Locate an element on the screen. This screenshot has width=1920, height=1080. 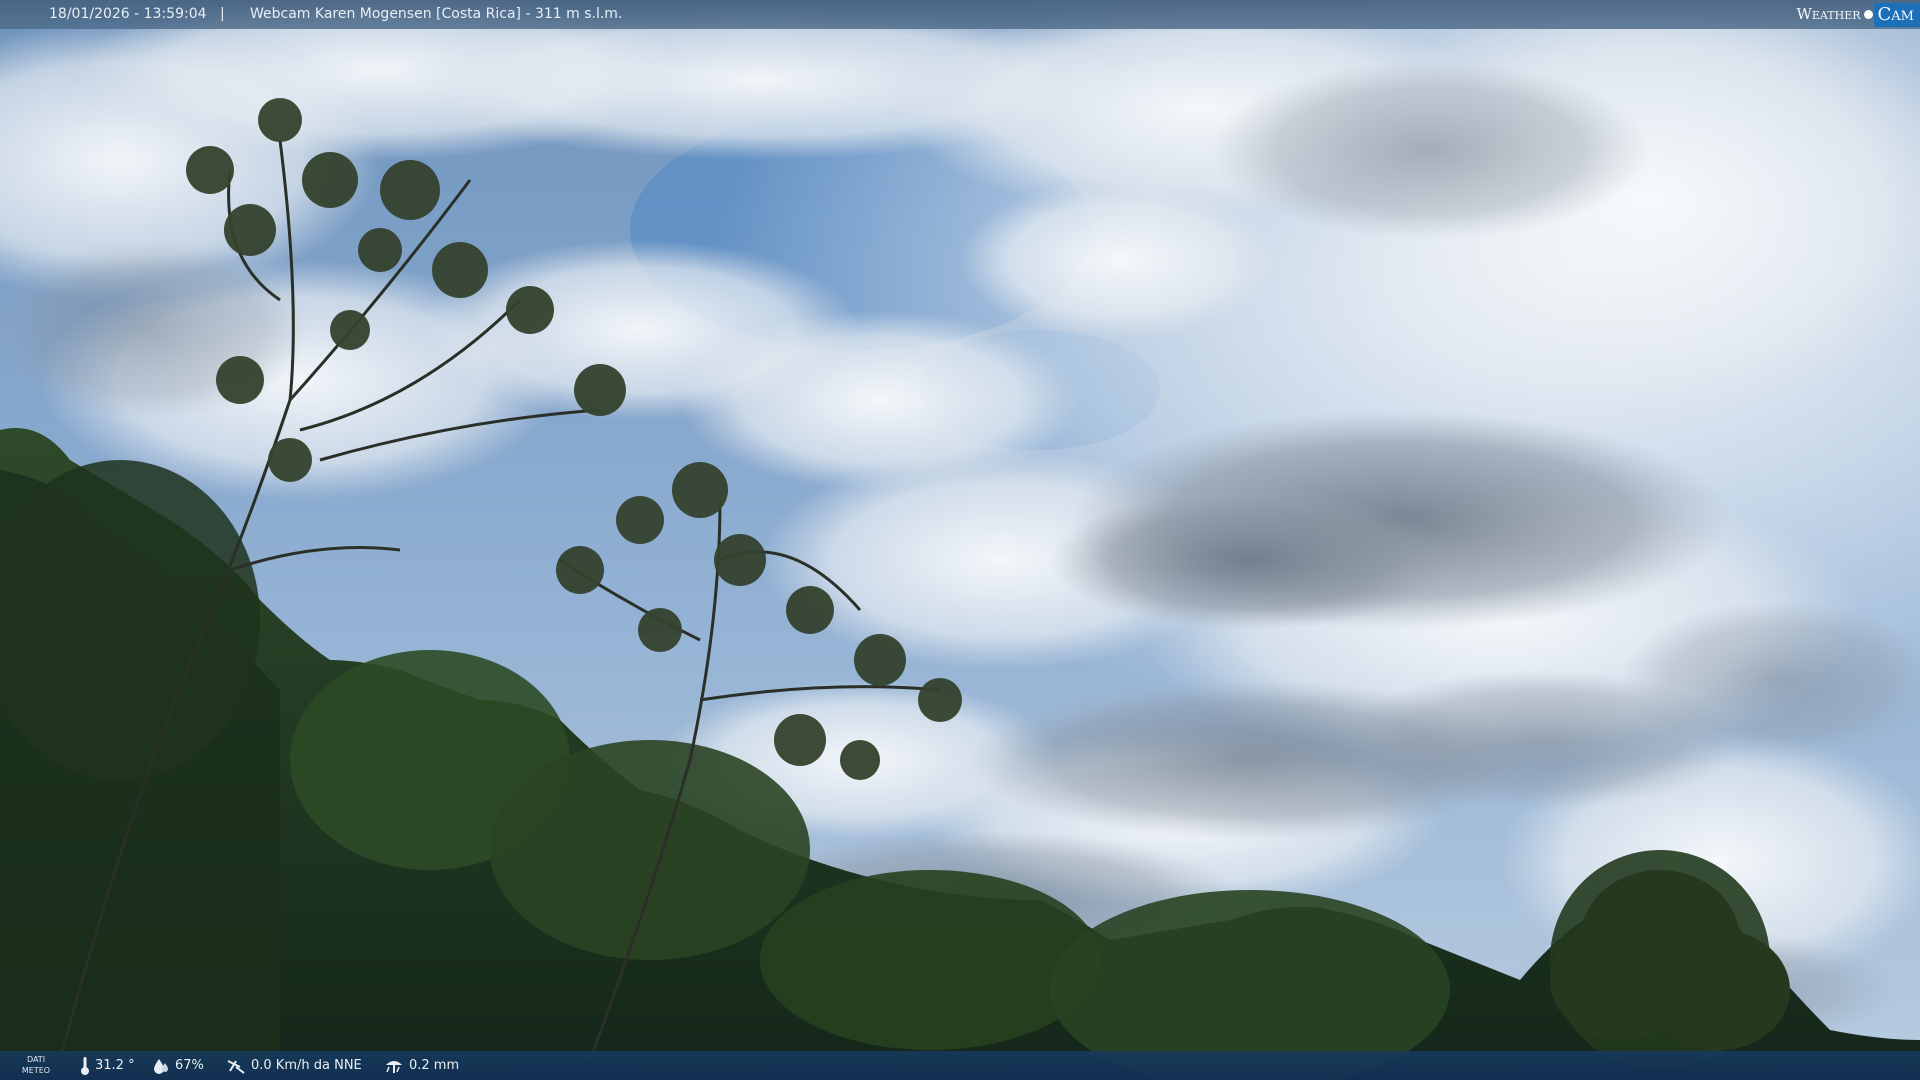
wind-value: 0.0 Km/h da NNE is located at coordinates (306, 1065).